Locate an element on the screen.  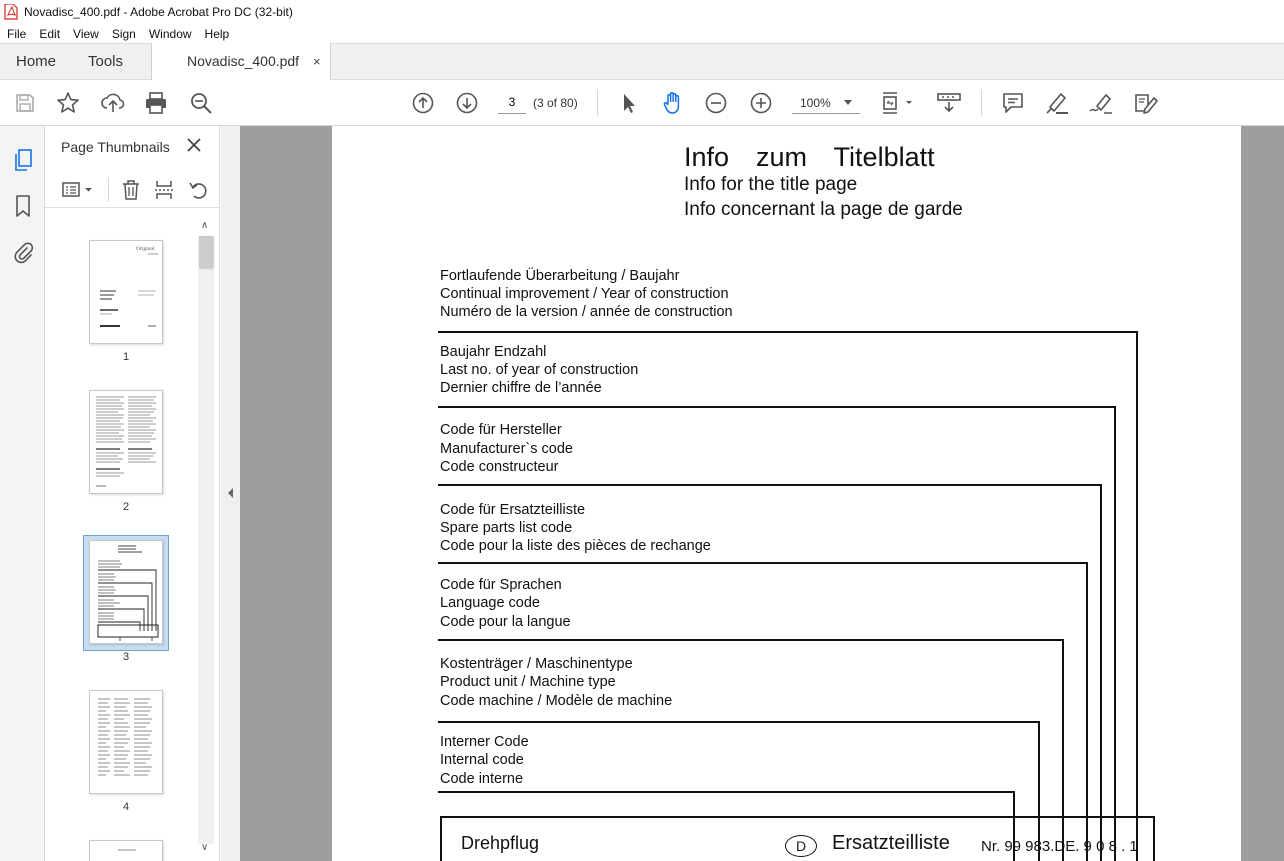
panel-collapse-handle is located at coordinates (230, 493).